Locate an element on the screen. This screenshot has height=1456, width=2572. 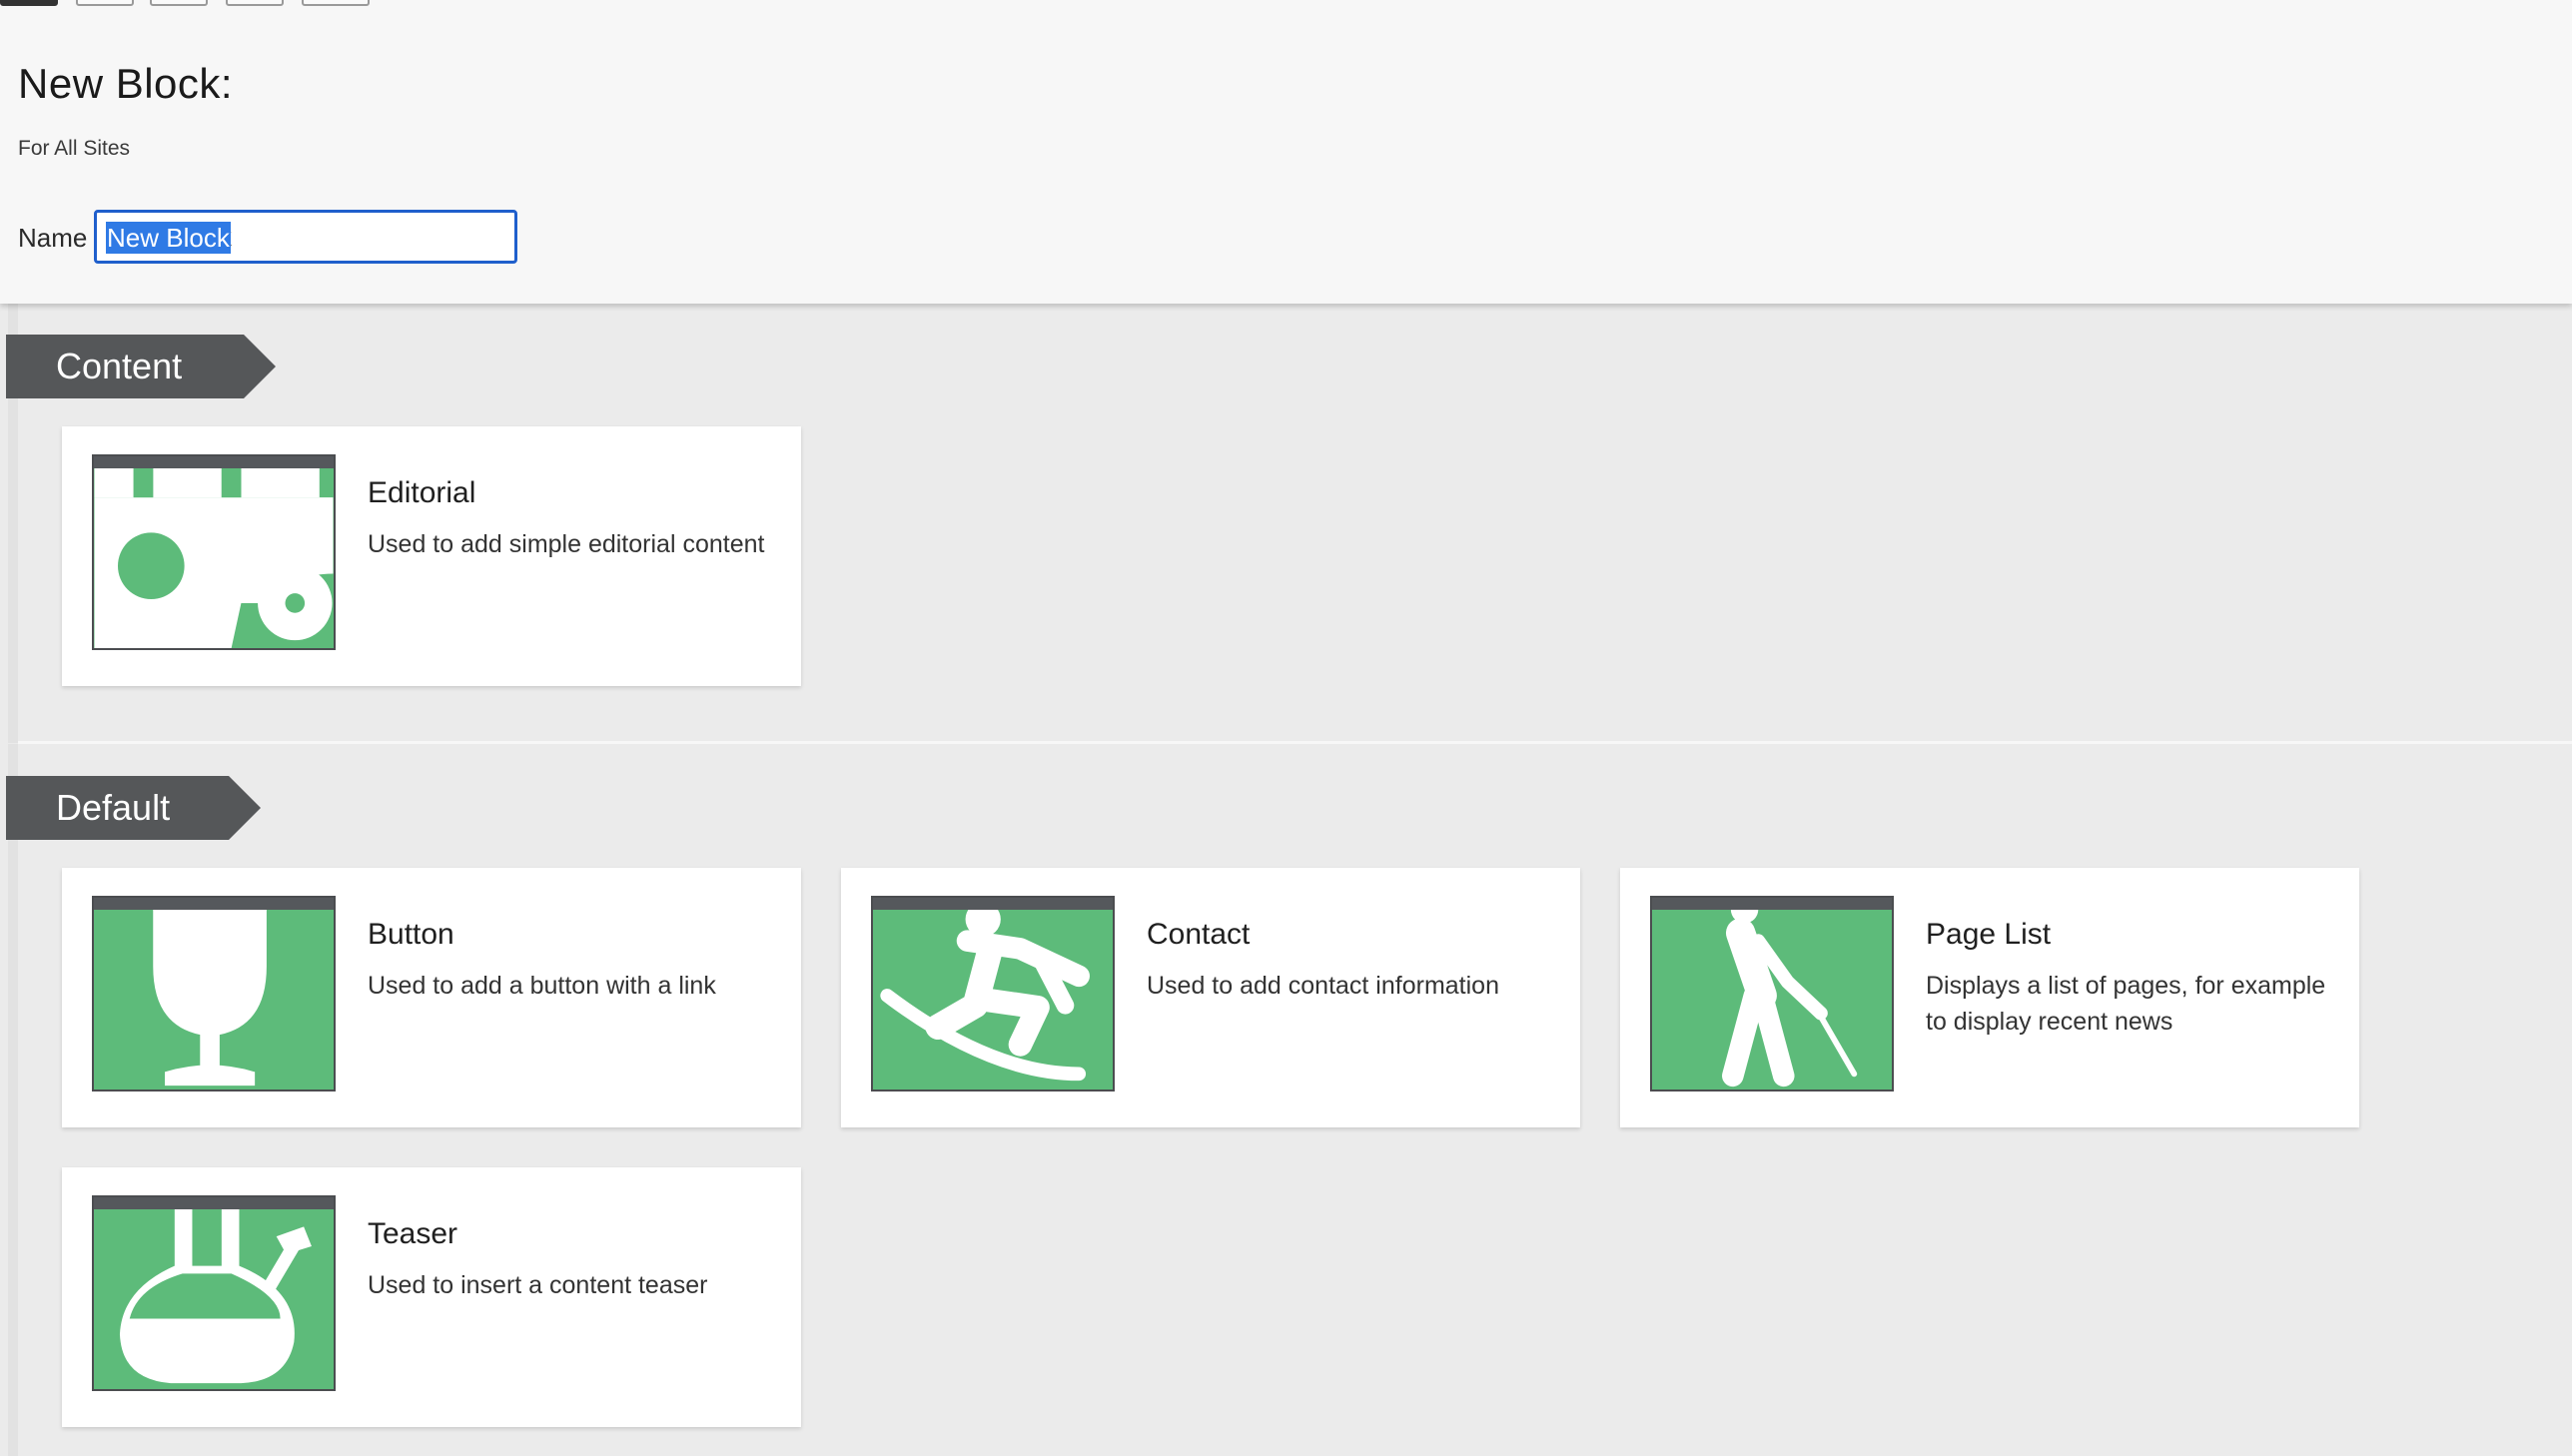
block-description: Used to add a button with a link is located at coordinates (542, 986).